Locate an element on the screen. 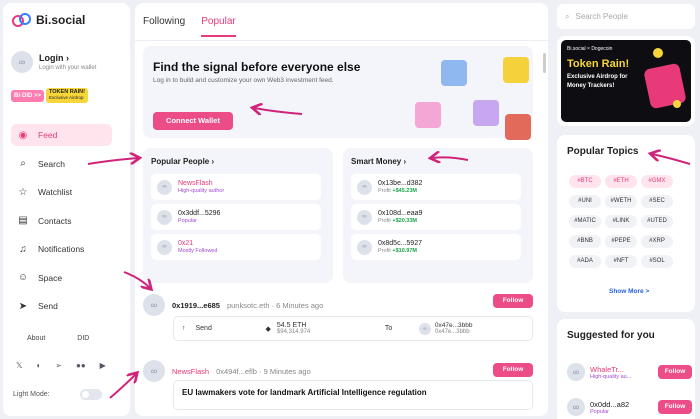  tab-following: Following is located at coordinates (164, 26).